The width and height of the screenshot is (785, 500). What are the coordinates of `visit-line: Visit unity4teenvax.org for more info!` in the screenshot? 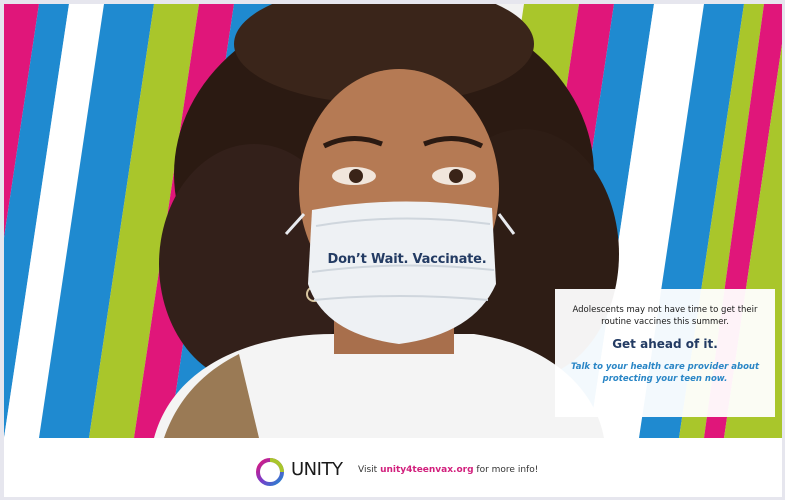 It's located at (448, 470).